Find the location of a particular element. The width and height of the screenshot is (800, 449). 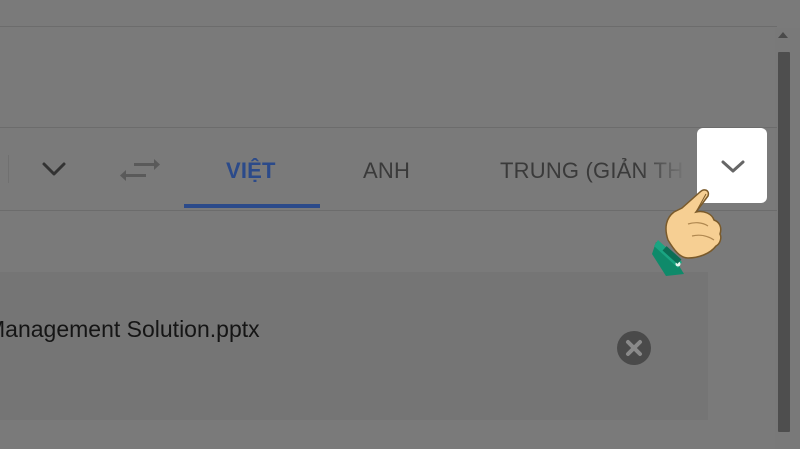

source-language-dropdown-icon is located at coordinates (54, 169).